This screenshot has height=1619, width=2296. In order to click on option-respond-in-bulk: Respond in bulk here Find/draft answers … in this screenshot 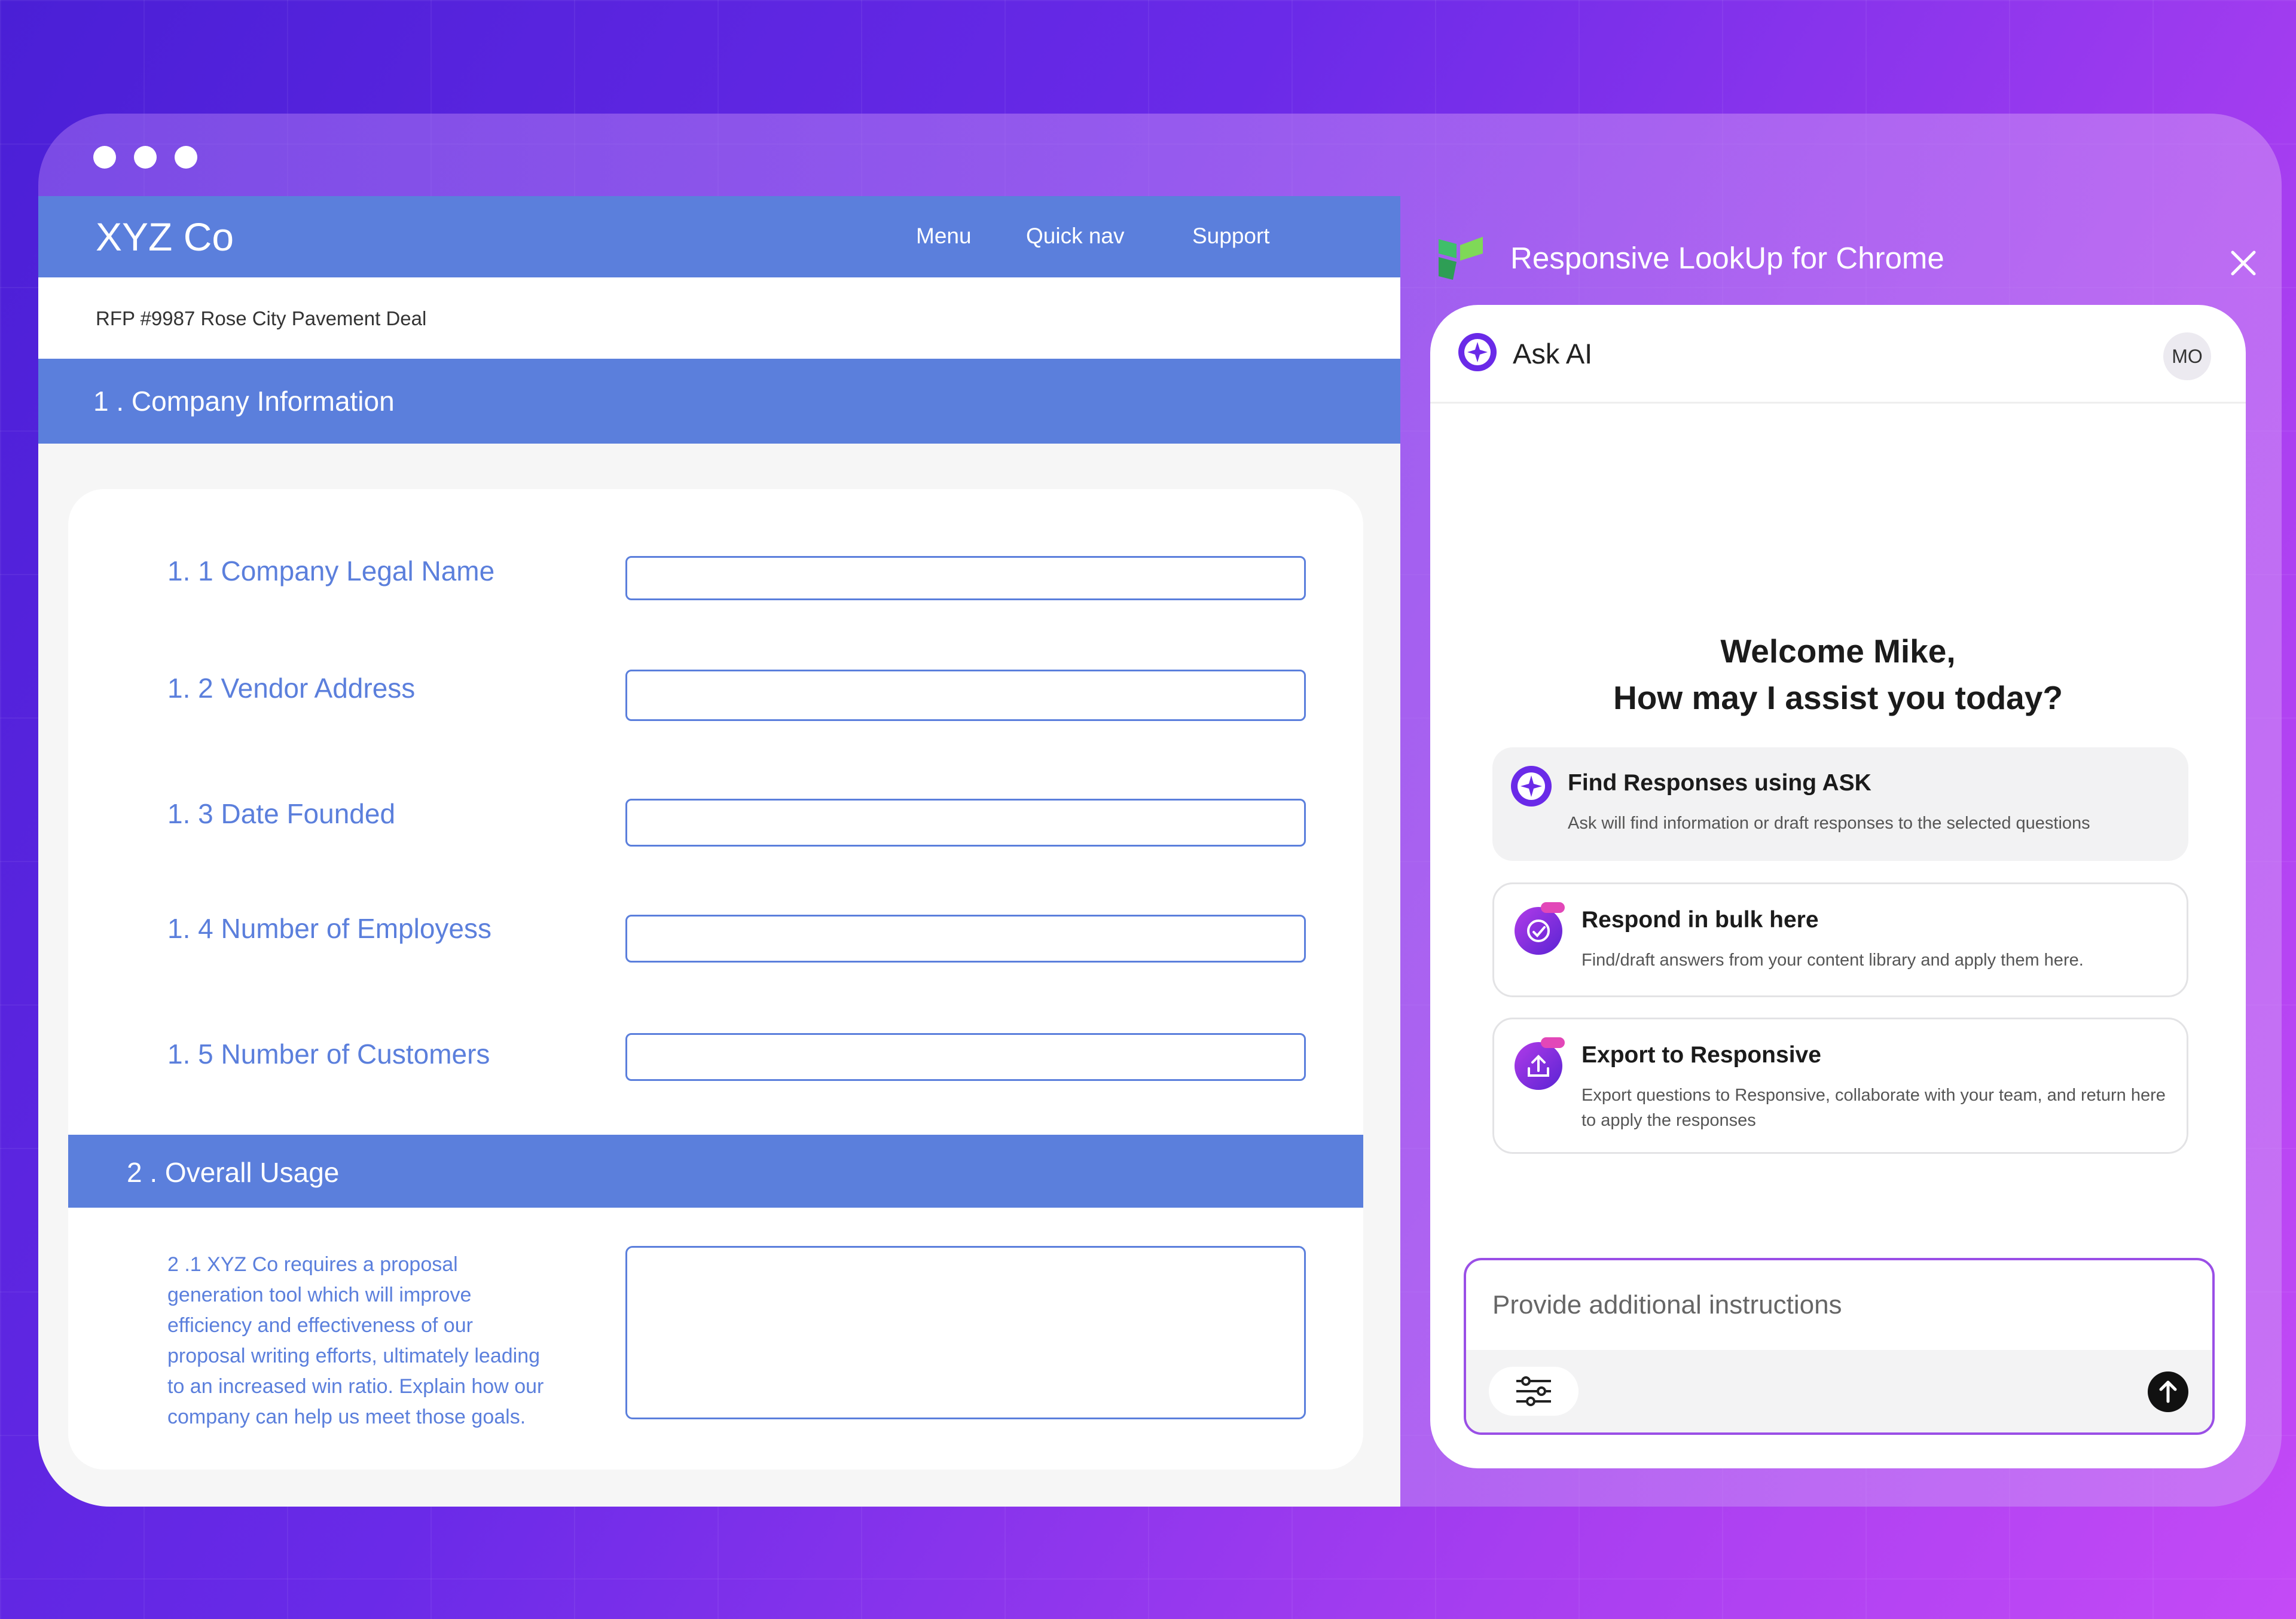, I will do `click(1840, 939)`.